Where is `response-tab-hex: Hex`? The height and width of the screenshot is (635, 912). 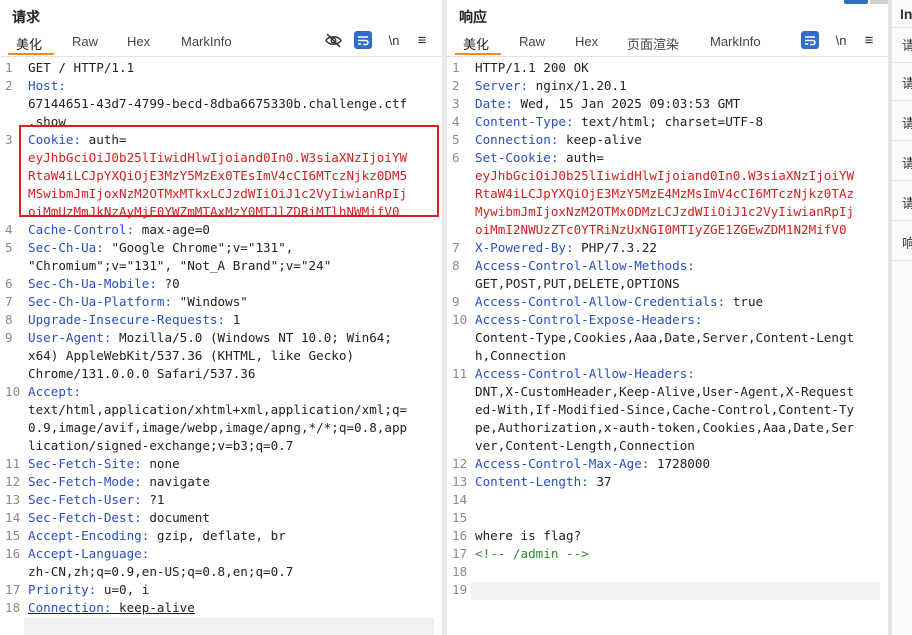
response-tab-hex: Hex is located at coordinates (586, 41).